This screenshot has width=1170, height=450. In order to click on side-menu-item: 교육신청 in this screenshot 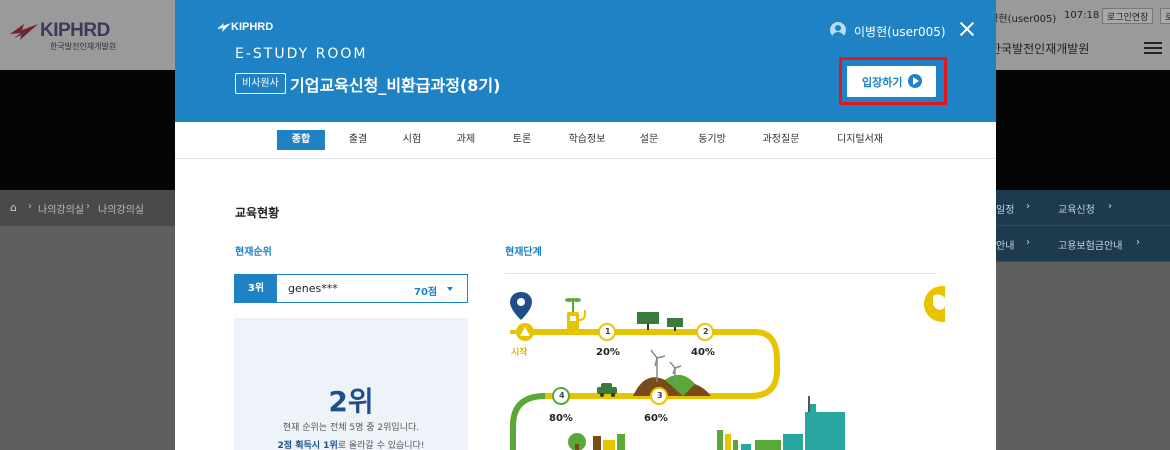, I will do `click(1076, 208)`.